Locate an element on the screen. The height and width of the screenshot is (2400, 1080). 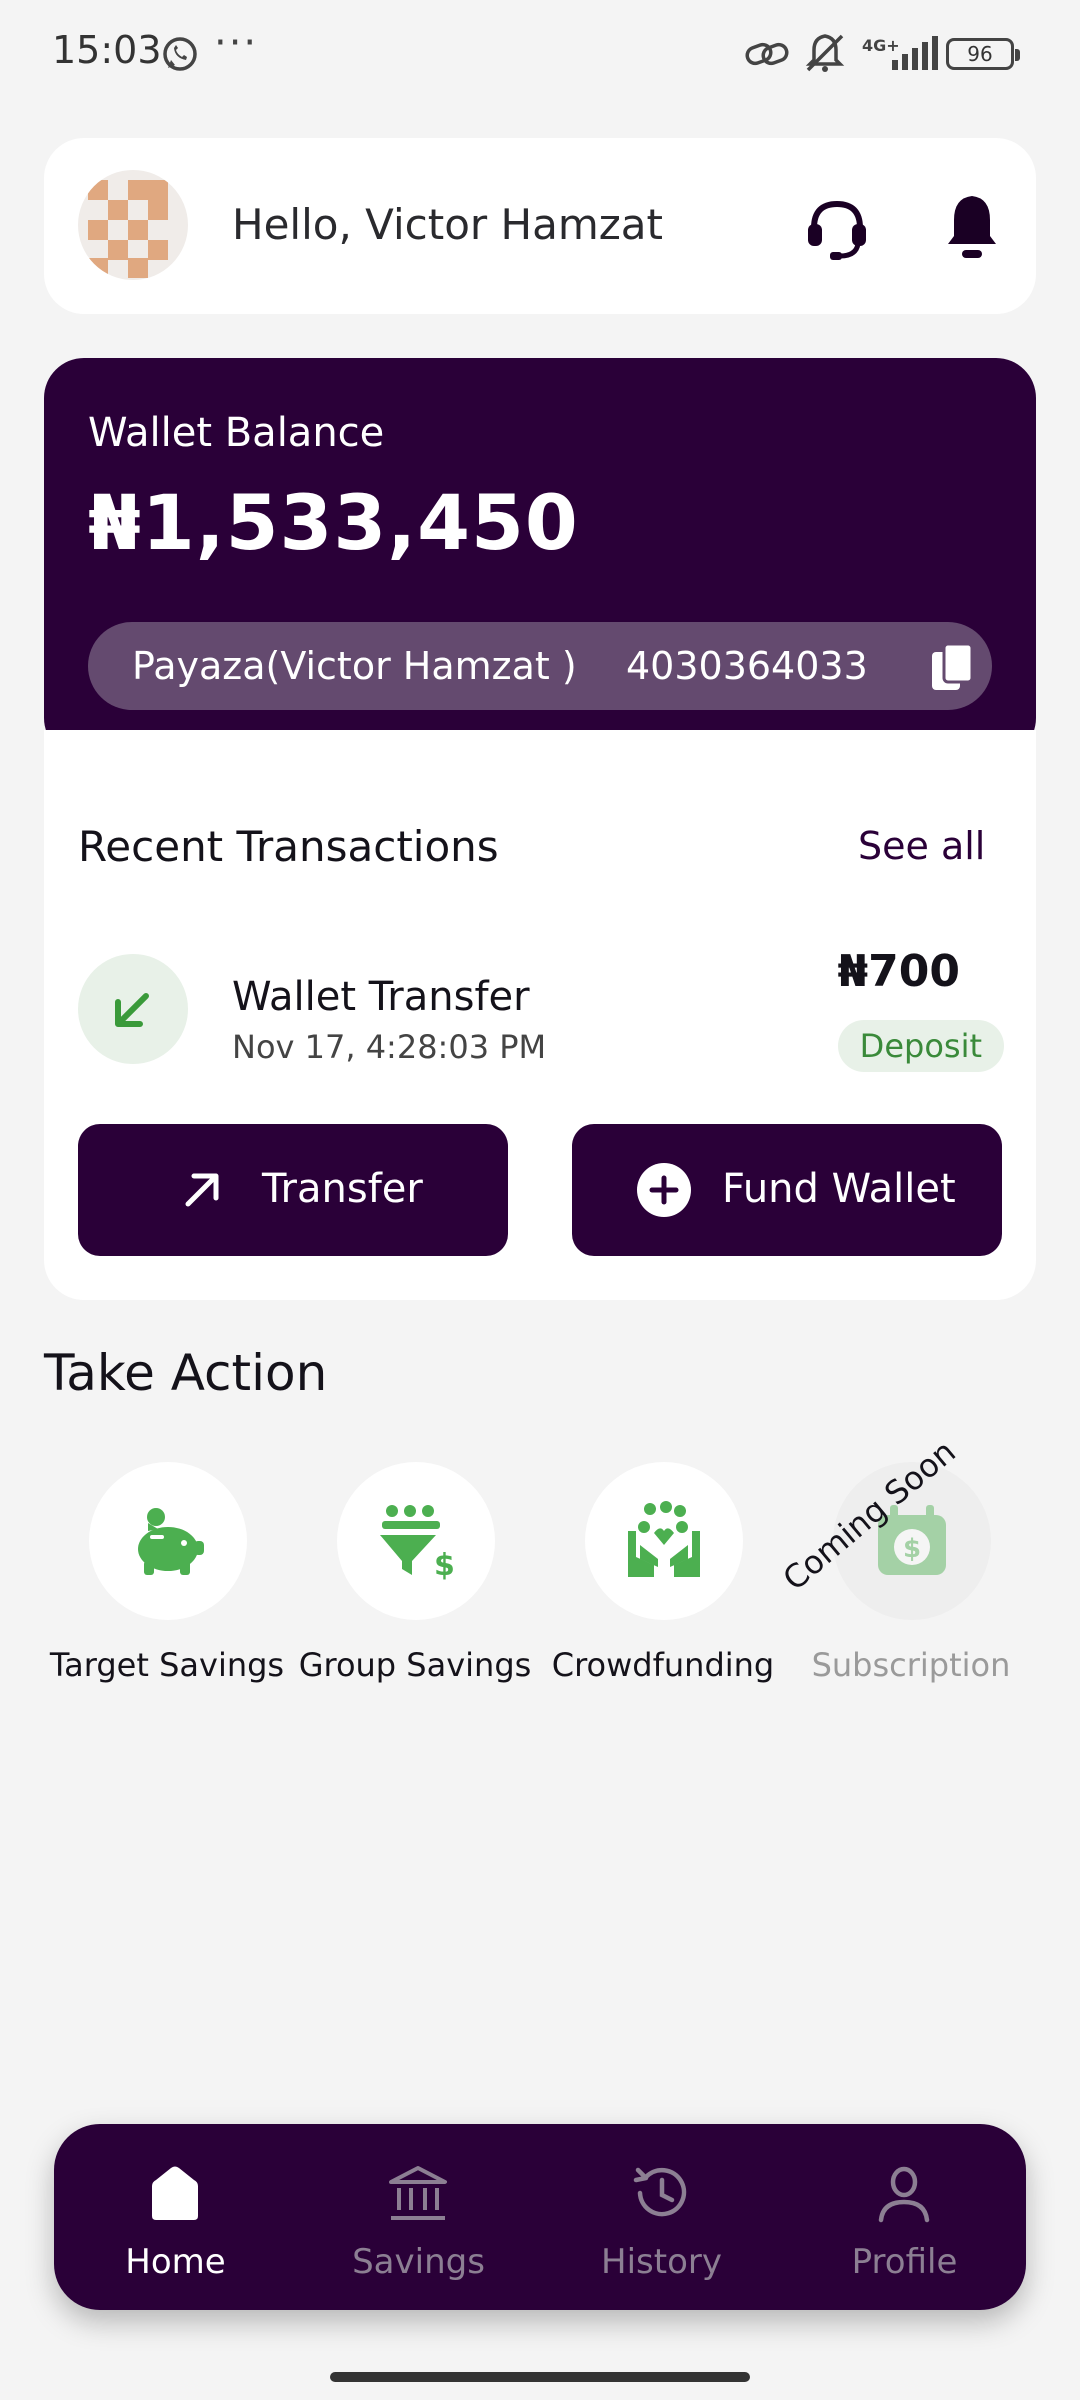
recent-transactions-title: Recent Transactions is located at coordinates (288, 846).